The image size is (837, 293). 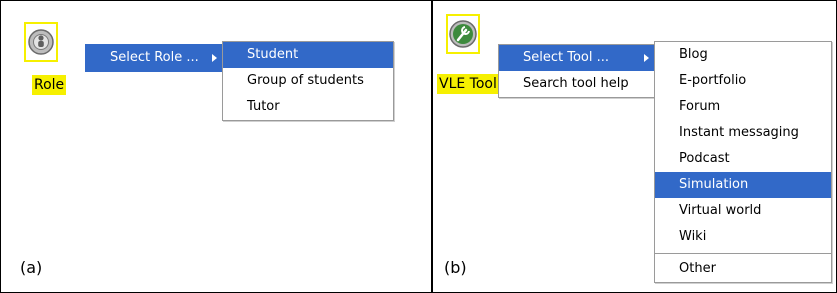 What do you see at coordinates (743, 81) in the screenshot?
I see `tool-option-eportfolio: E-portfolio` at bounding box center [743, 81].